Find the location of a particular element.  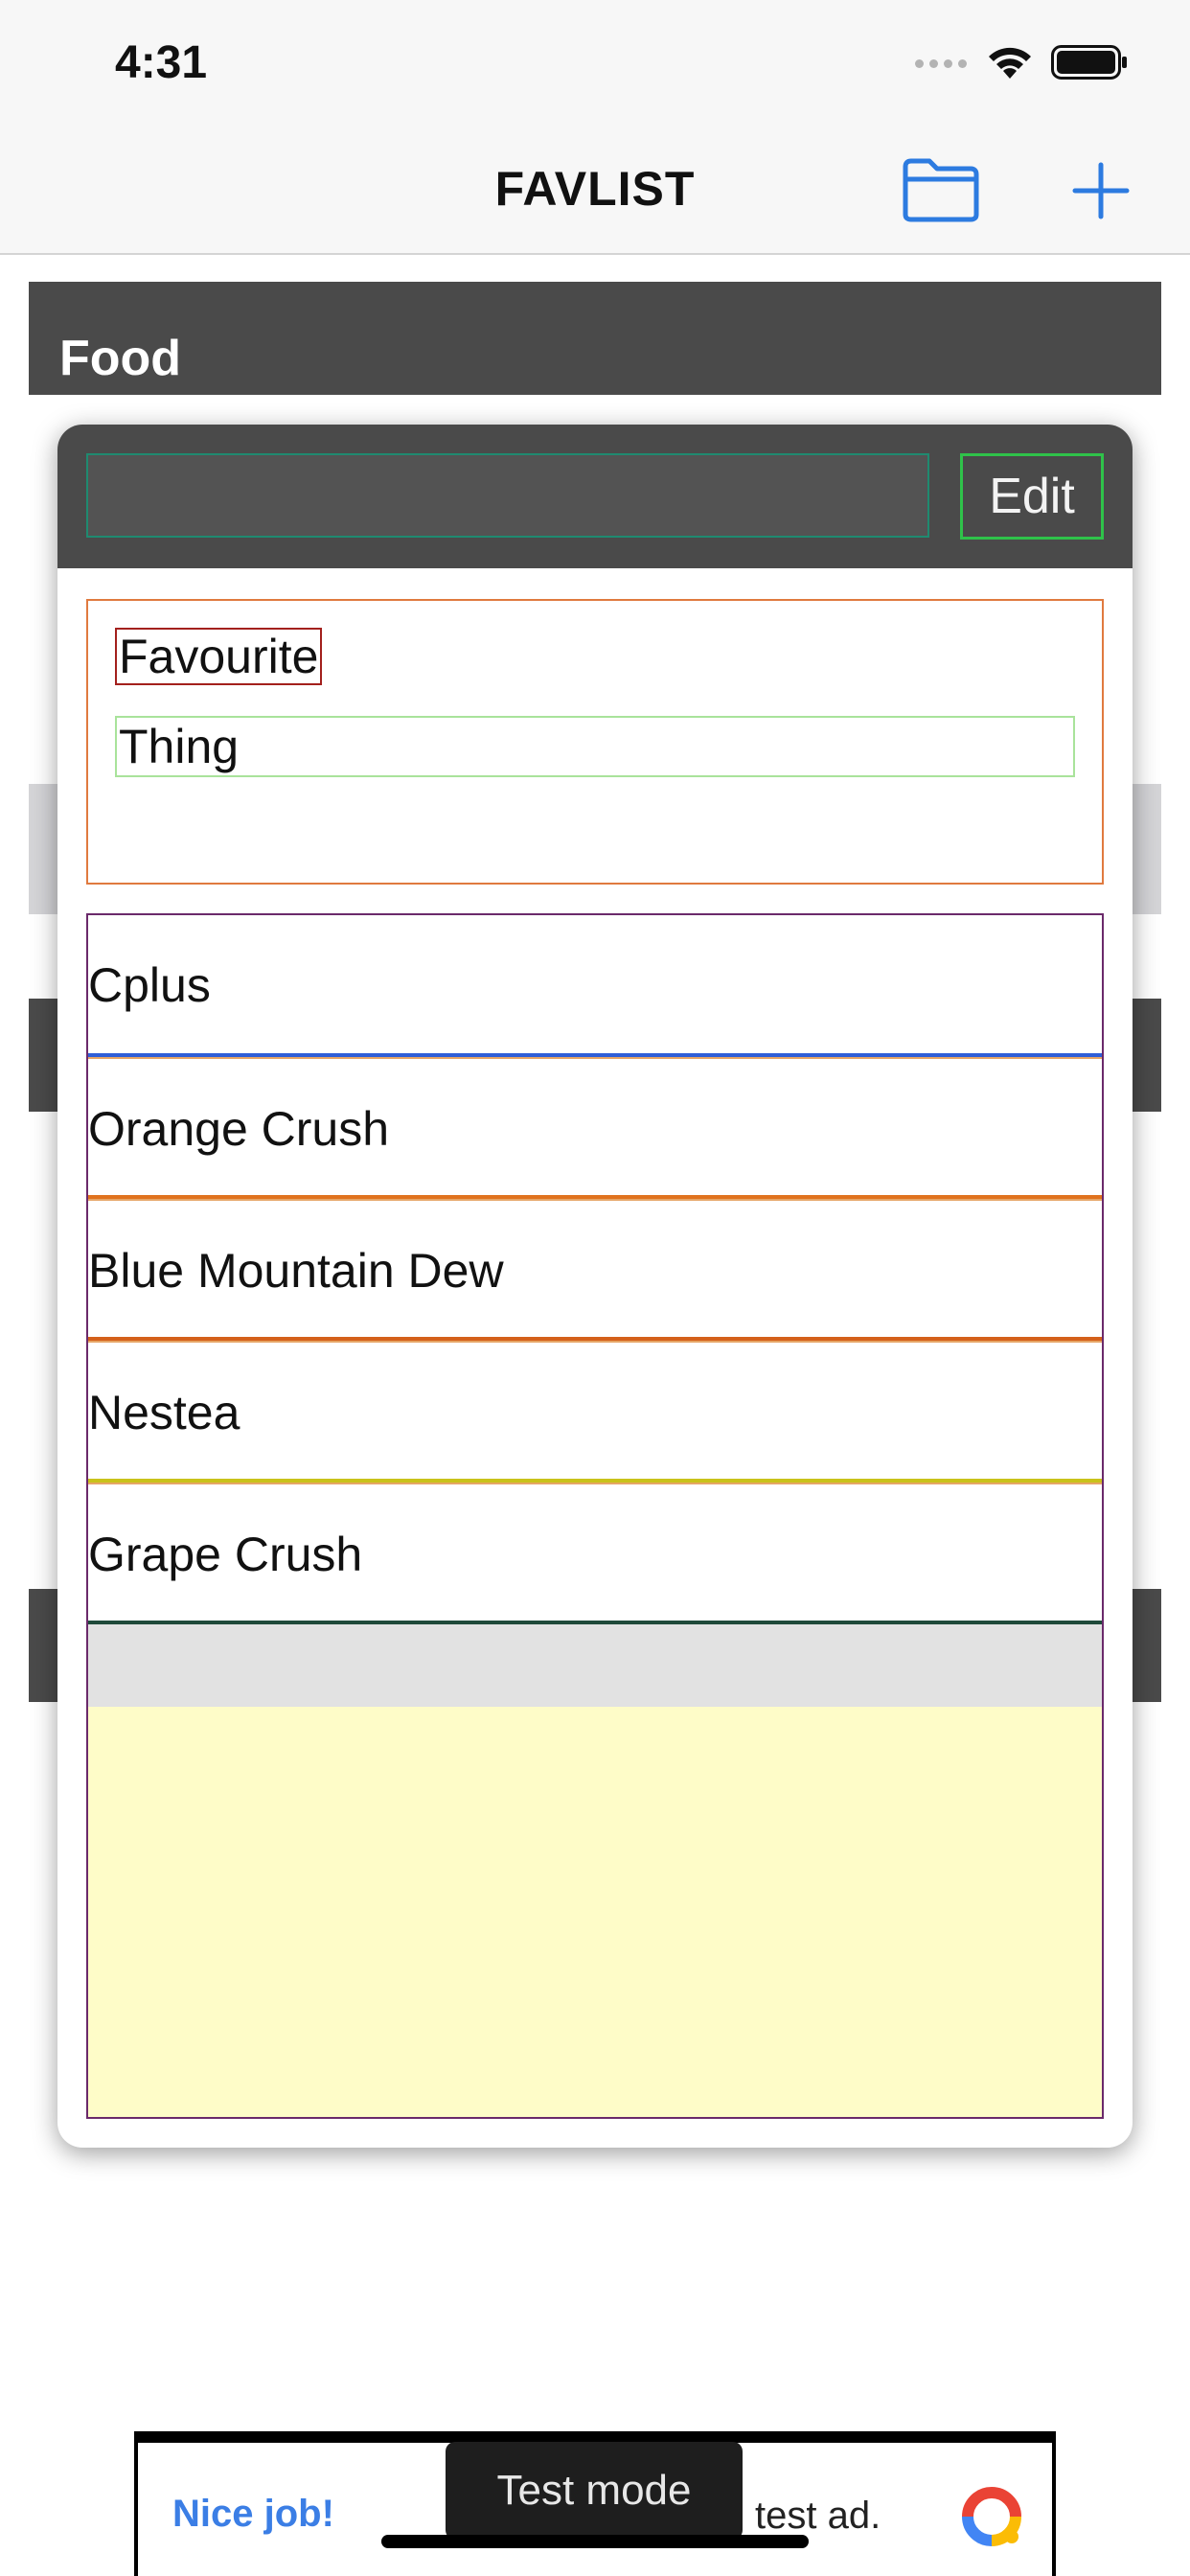

popup-header: Edit is located at coordinates (595, 496).